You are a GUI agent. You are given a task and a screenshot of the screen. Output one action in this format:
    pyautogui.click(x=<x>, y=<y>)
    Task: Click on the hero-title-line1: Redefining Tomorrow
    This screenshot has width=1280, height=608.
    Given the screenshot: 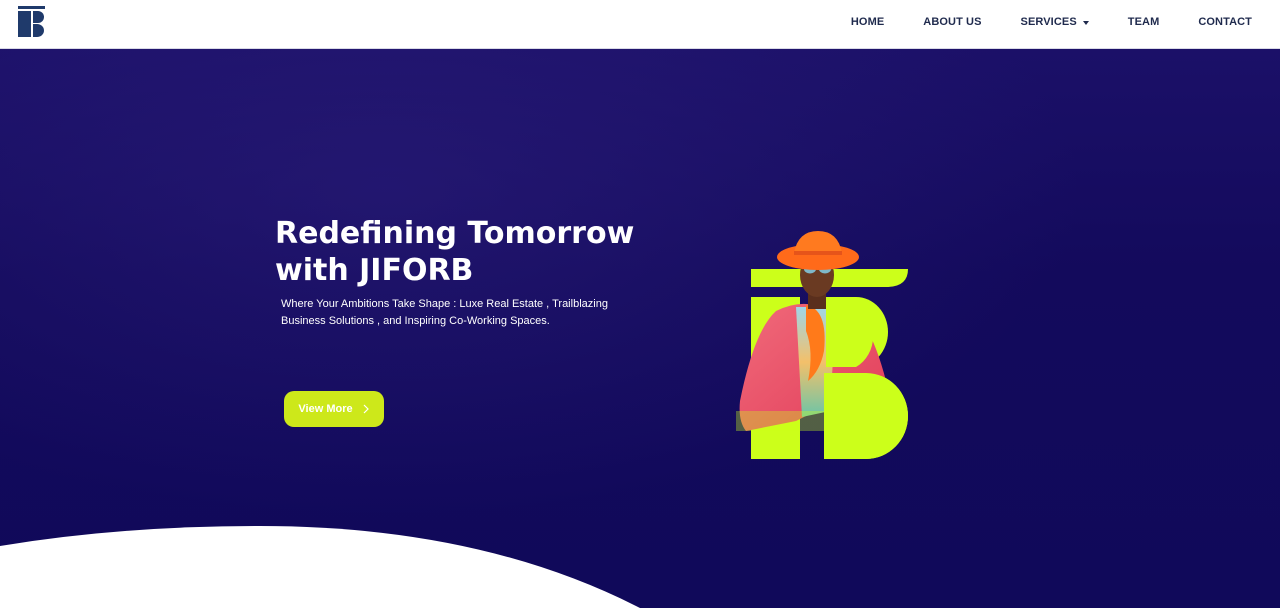 What is the action you would take?
    pyautogui.click(x=455, y=233)
    